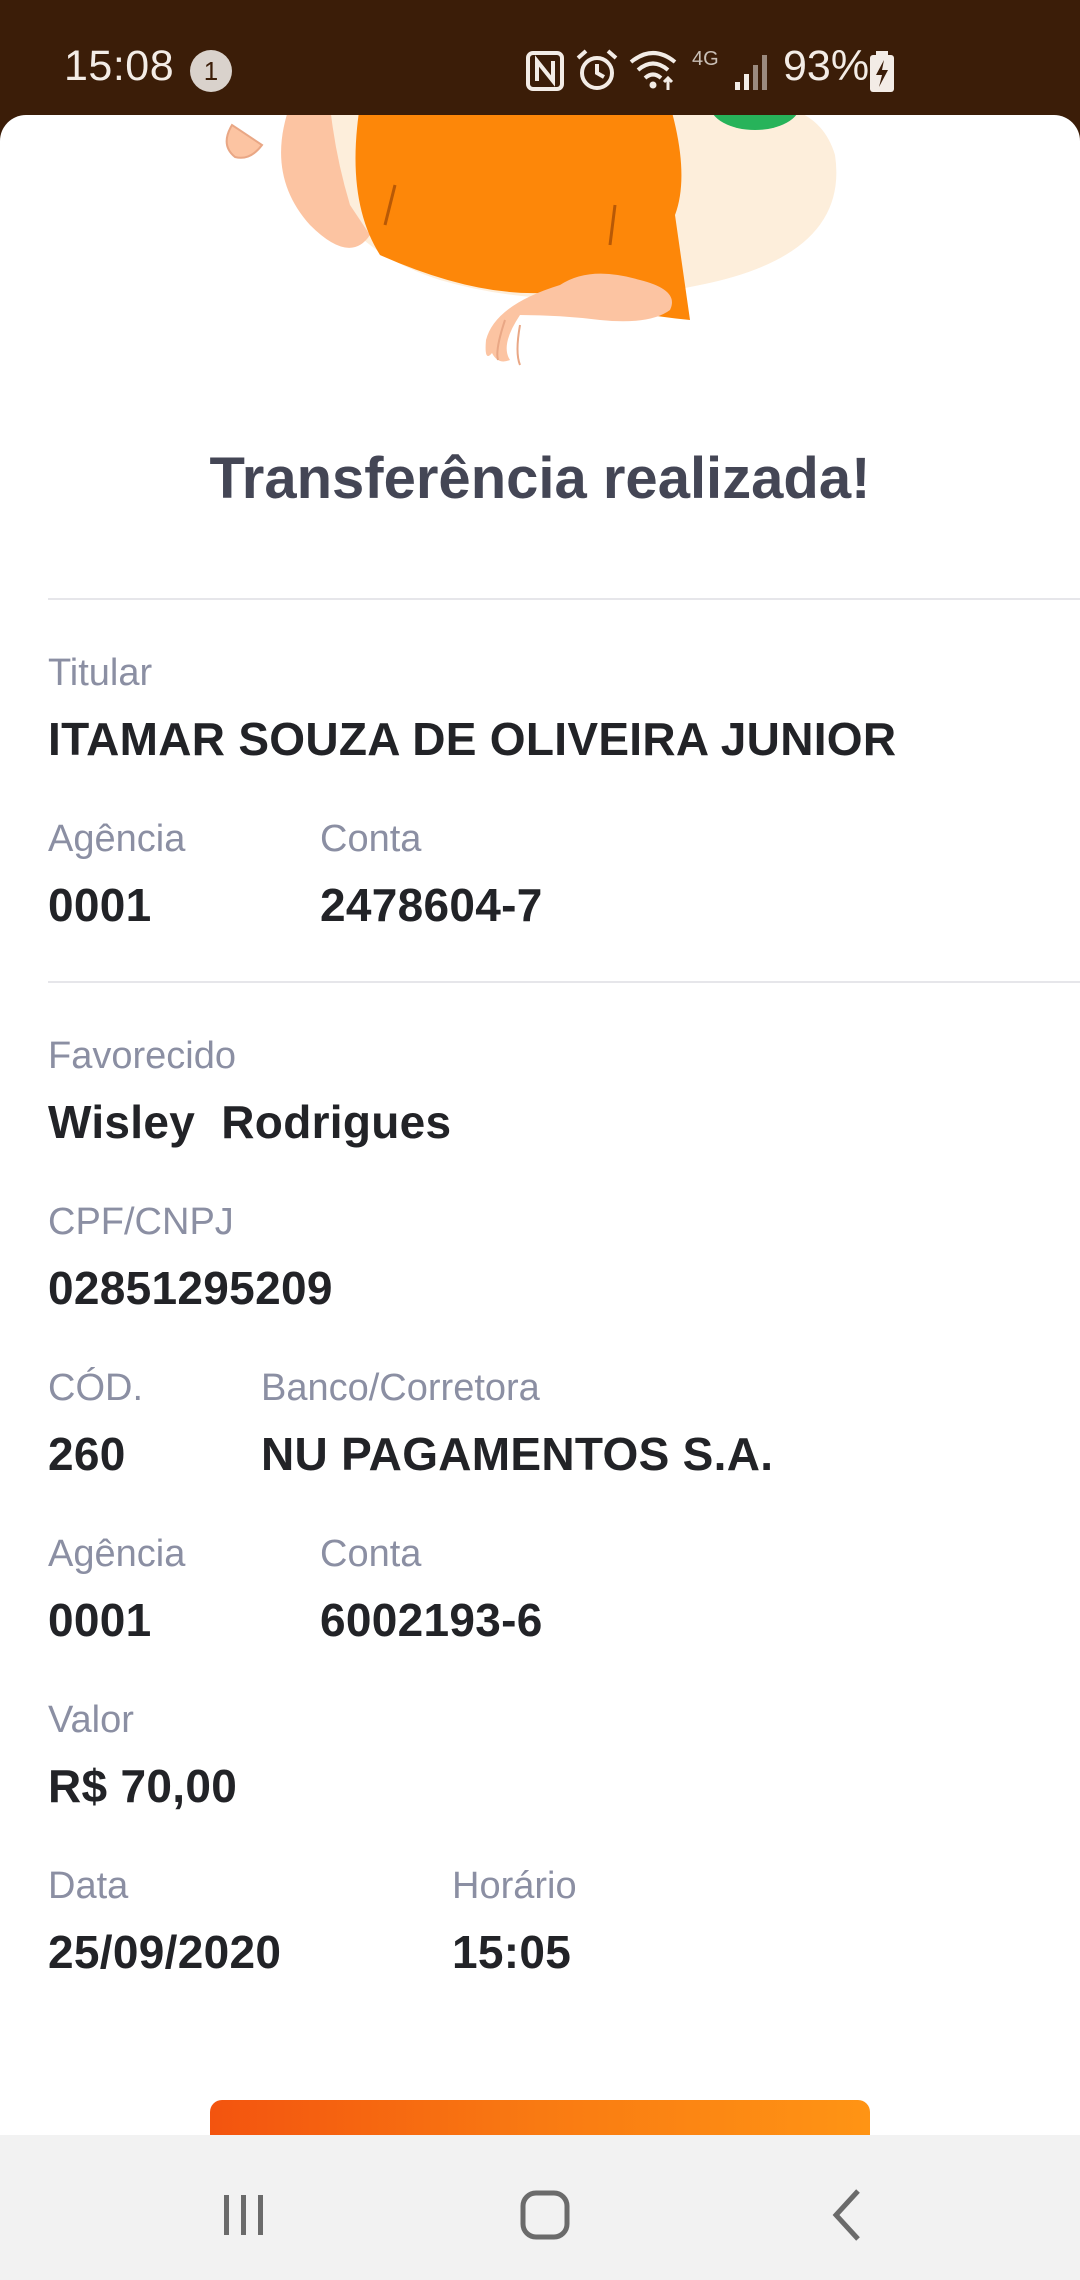  What do you see at coordinates (545, 2215) in the screenshot?
I see `home-icon` at bounding box center [545, 2215].